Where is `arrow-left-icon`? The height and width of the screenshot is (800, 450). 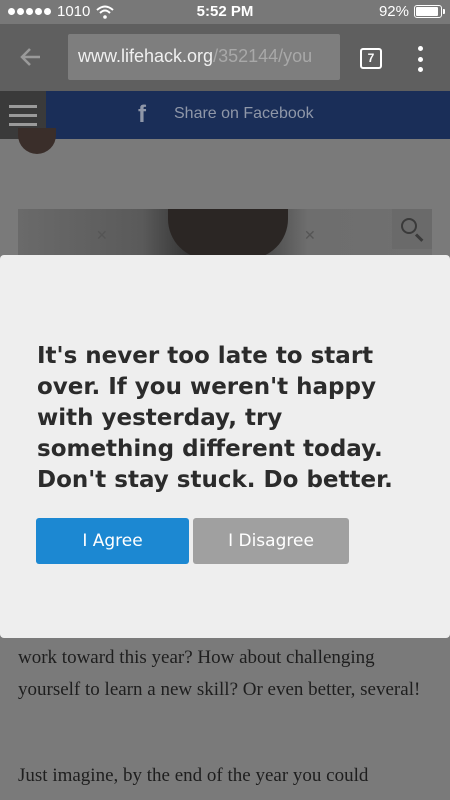
arrow-left-icon is located at coordinates (30, 57).